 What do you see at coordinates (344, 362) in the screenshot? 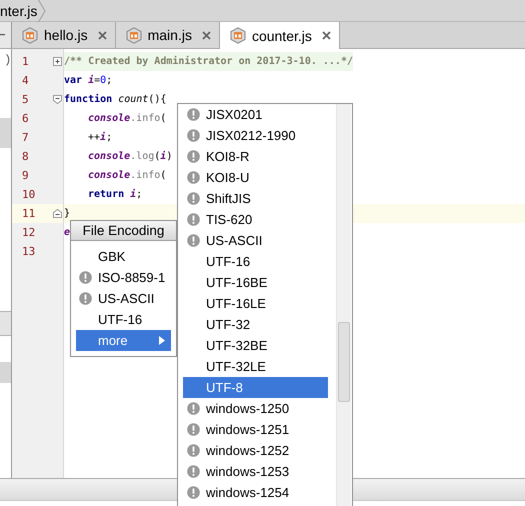
I see `scrollbar-thumb` at bounding box center [344, 362].